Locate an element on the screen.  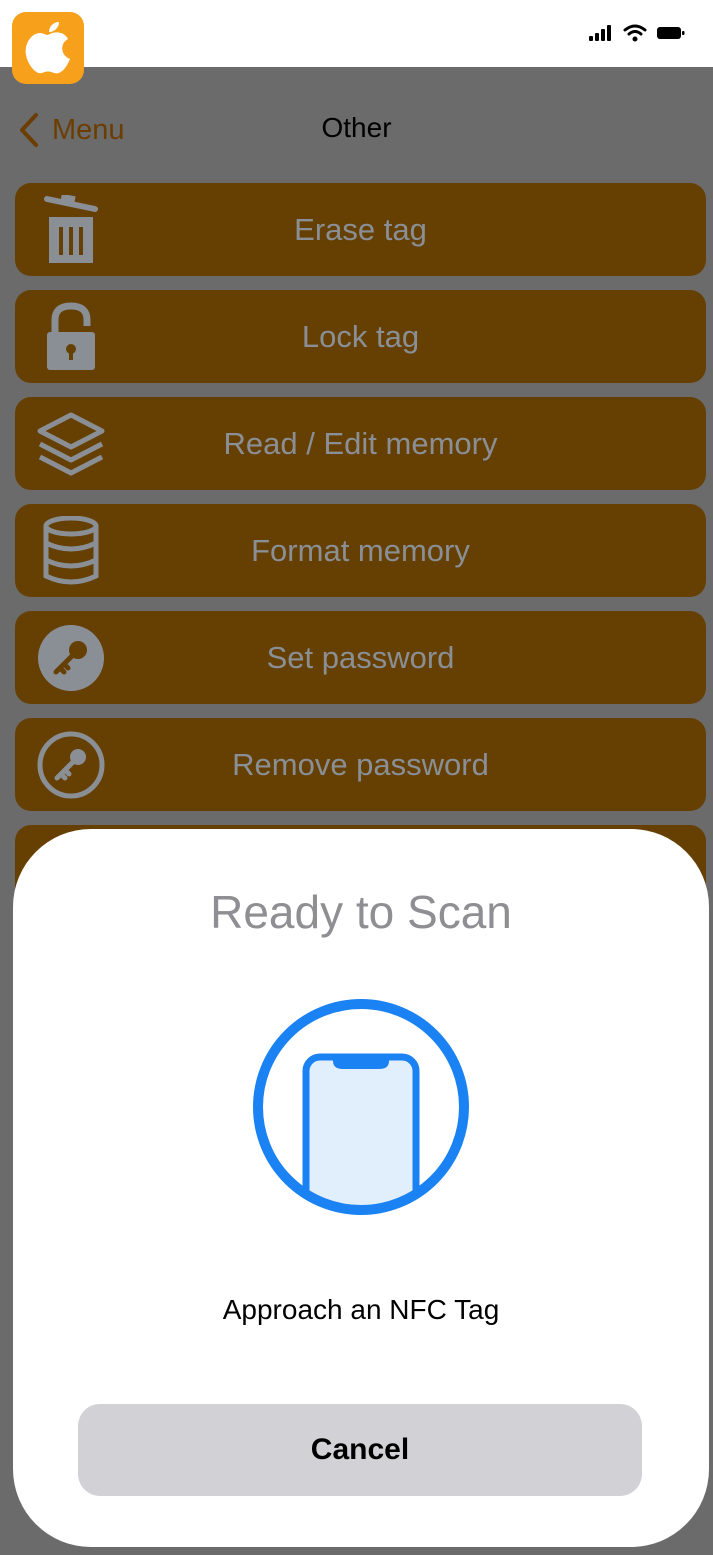
set-password-button: Set password is located at coordinates (360, 657).